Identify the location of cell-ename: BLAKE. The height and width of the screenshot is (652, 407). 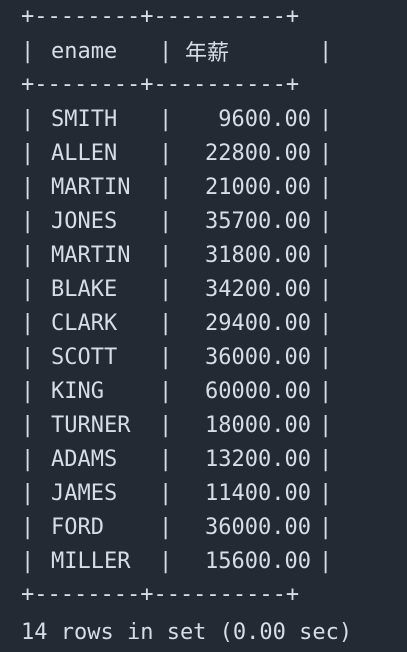
(84, 289).